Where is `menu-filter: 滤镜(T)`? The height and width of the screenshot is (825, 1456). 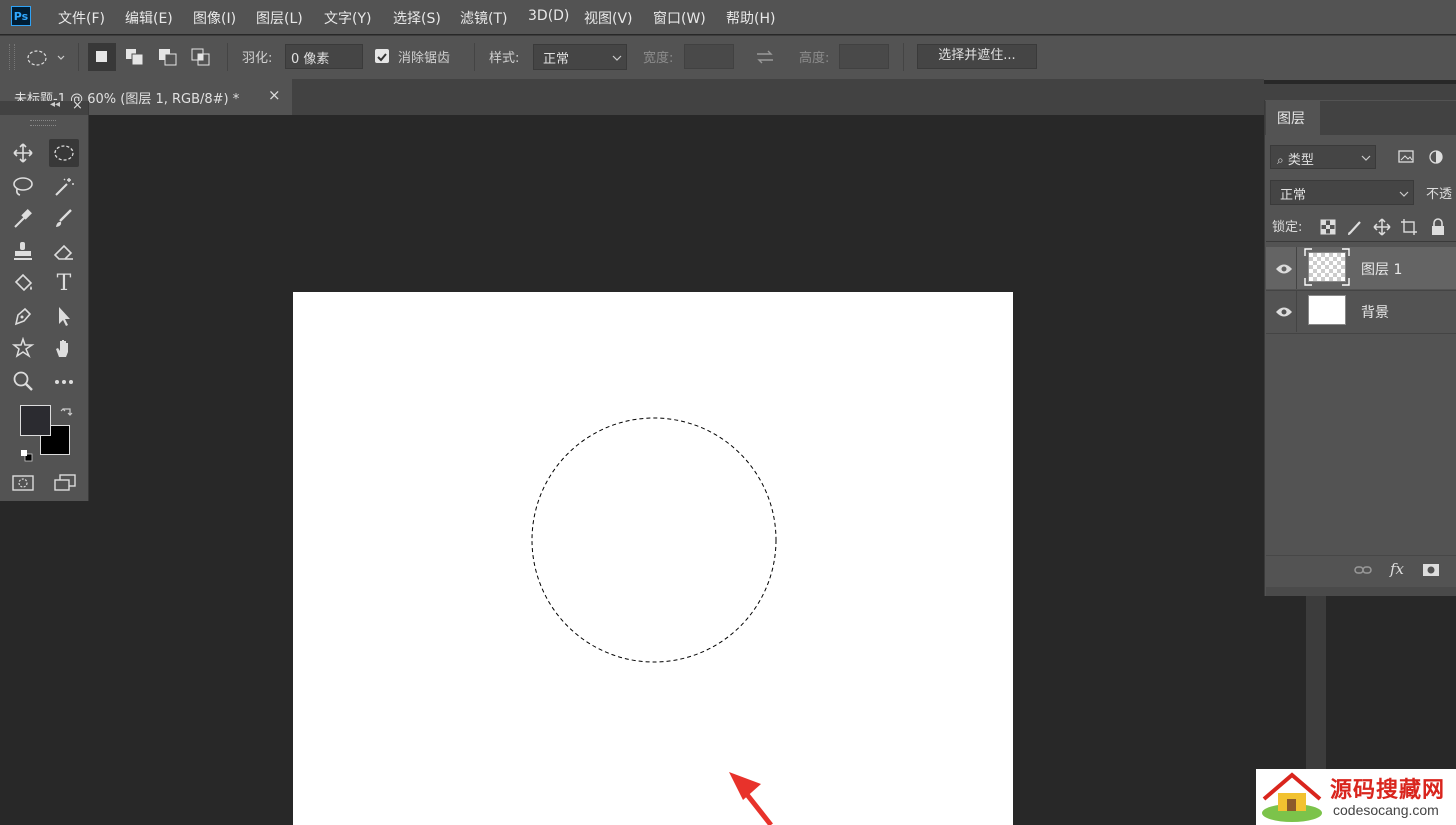 menu-filter: 滤镜(T) is located at coordinates (483, 18).